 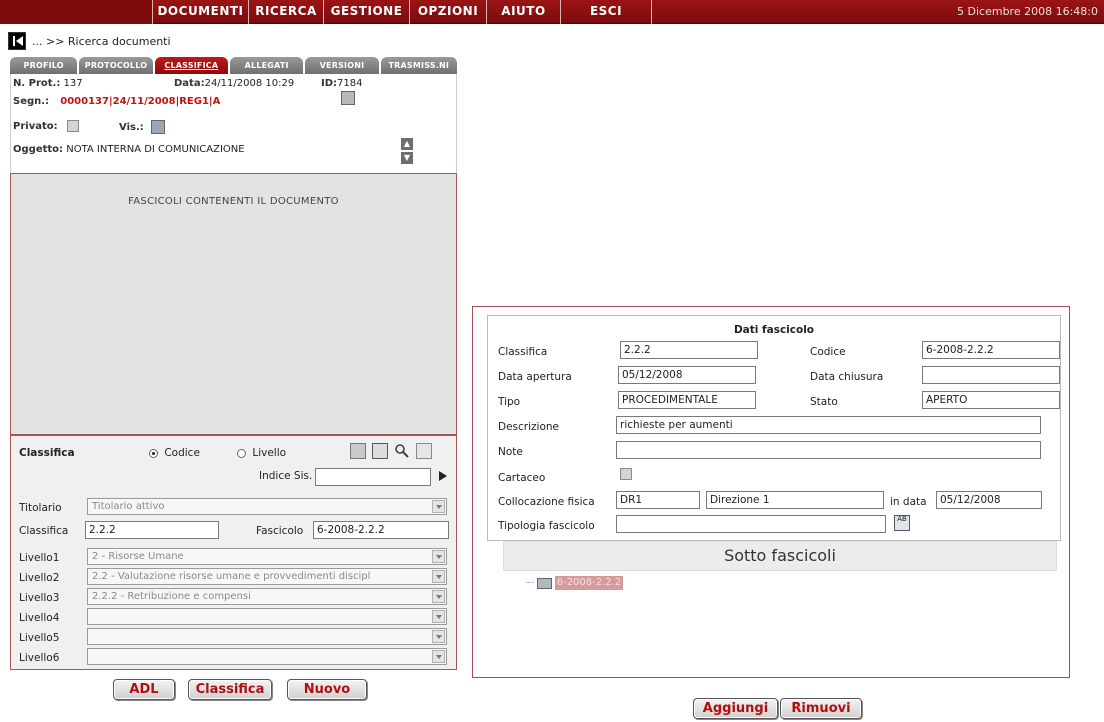 I want to click on document-icon, so click(x=348, y=98).